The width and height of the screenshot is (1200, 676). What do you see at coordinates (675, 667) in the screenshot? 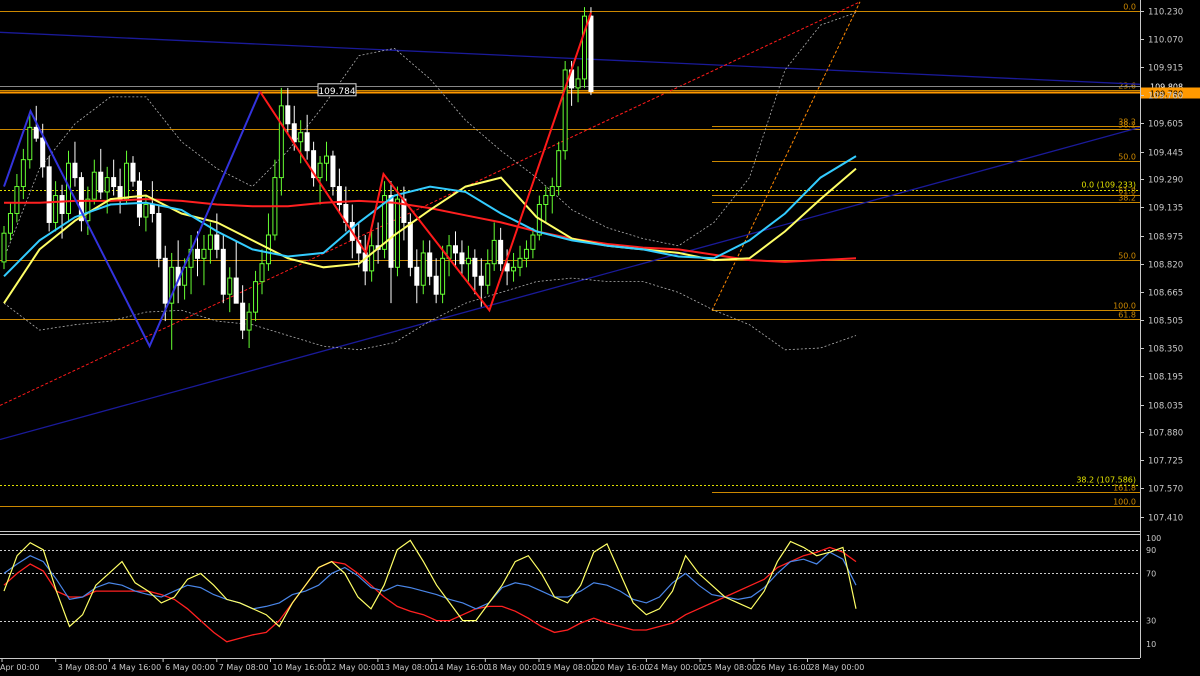
I see `time-tick-label: 24 May 00:00` at bounding box center [675, 667].